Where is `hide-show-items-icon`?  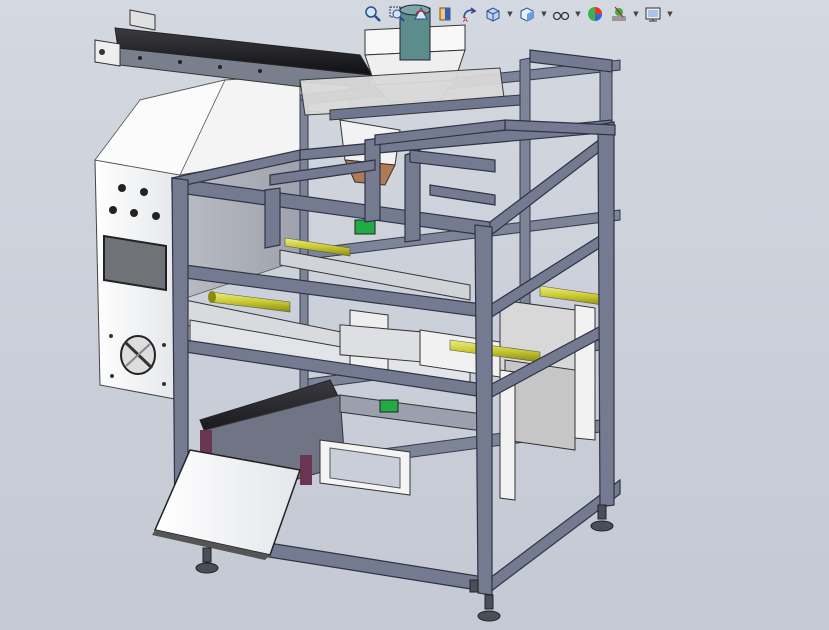 hide-show-items-icon is located at coordinates (561, 14).